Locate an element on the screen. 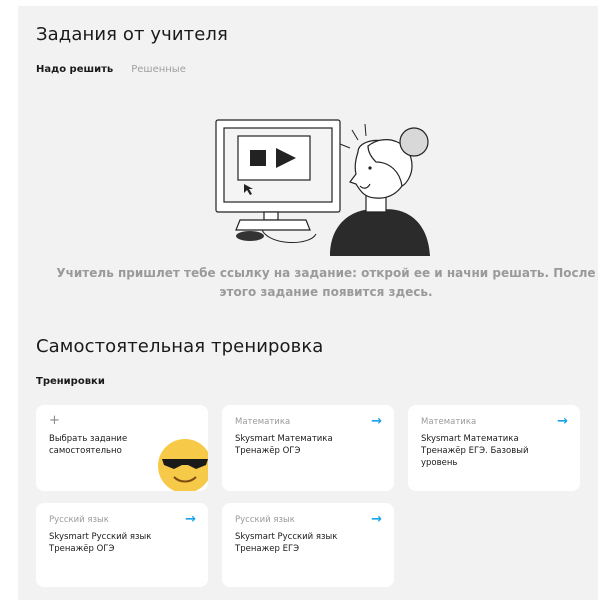 The image size is (601, 602). empty-state-illustration is located at coordinates (322, 187).